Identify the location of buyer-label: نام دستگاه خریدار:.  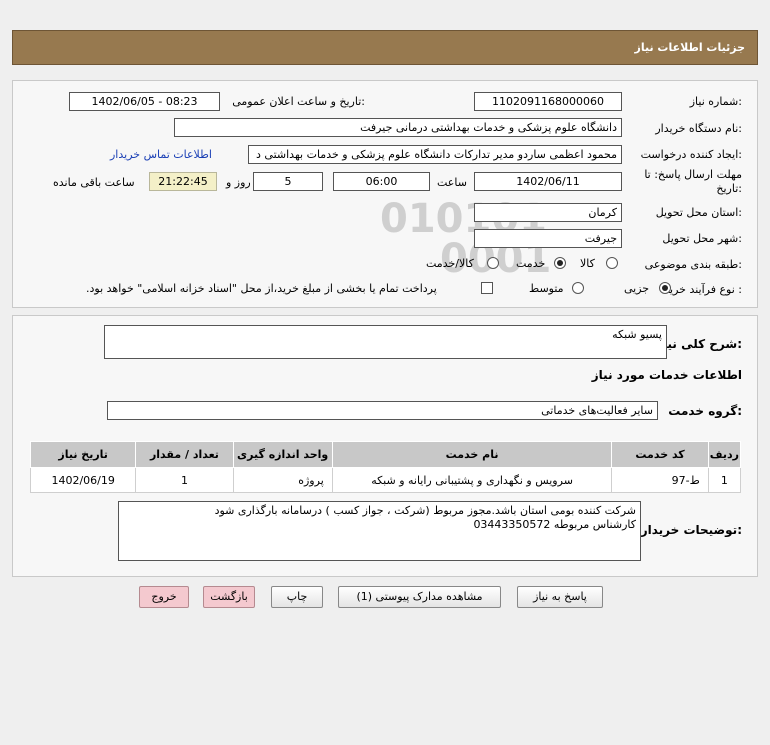
(698, 128).